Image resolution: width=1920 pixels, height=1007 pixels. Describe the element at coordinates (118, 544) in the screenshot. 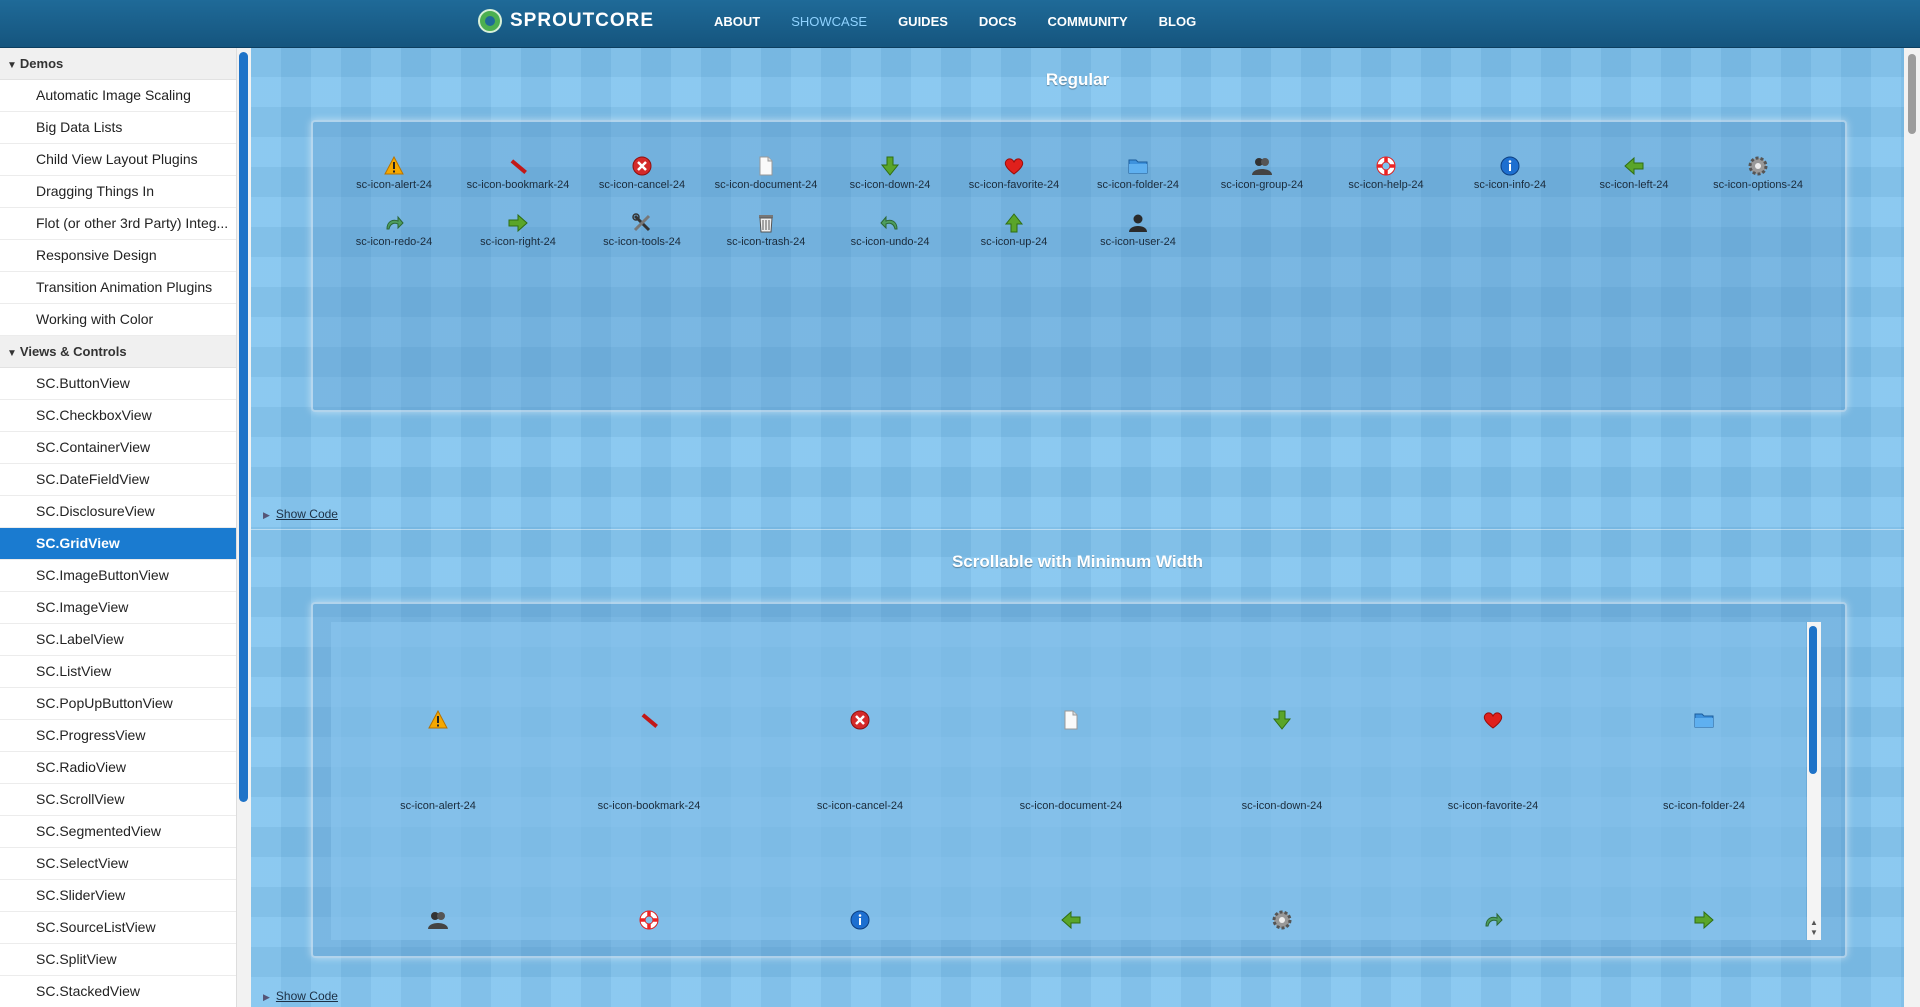

I see `sidebar-item: SC.GridView` at that location.